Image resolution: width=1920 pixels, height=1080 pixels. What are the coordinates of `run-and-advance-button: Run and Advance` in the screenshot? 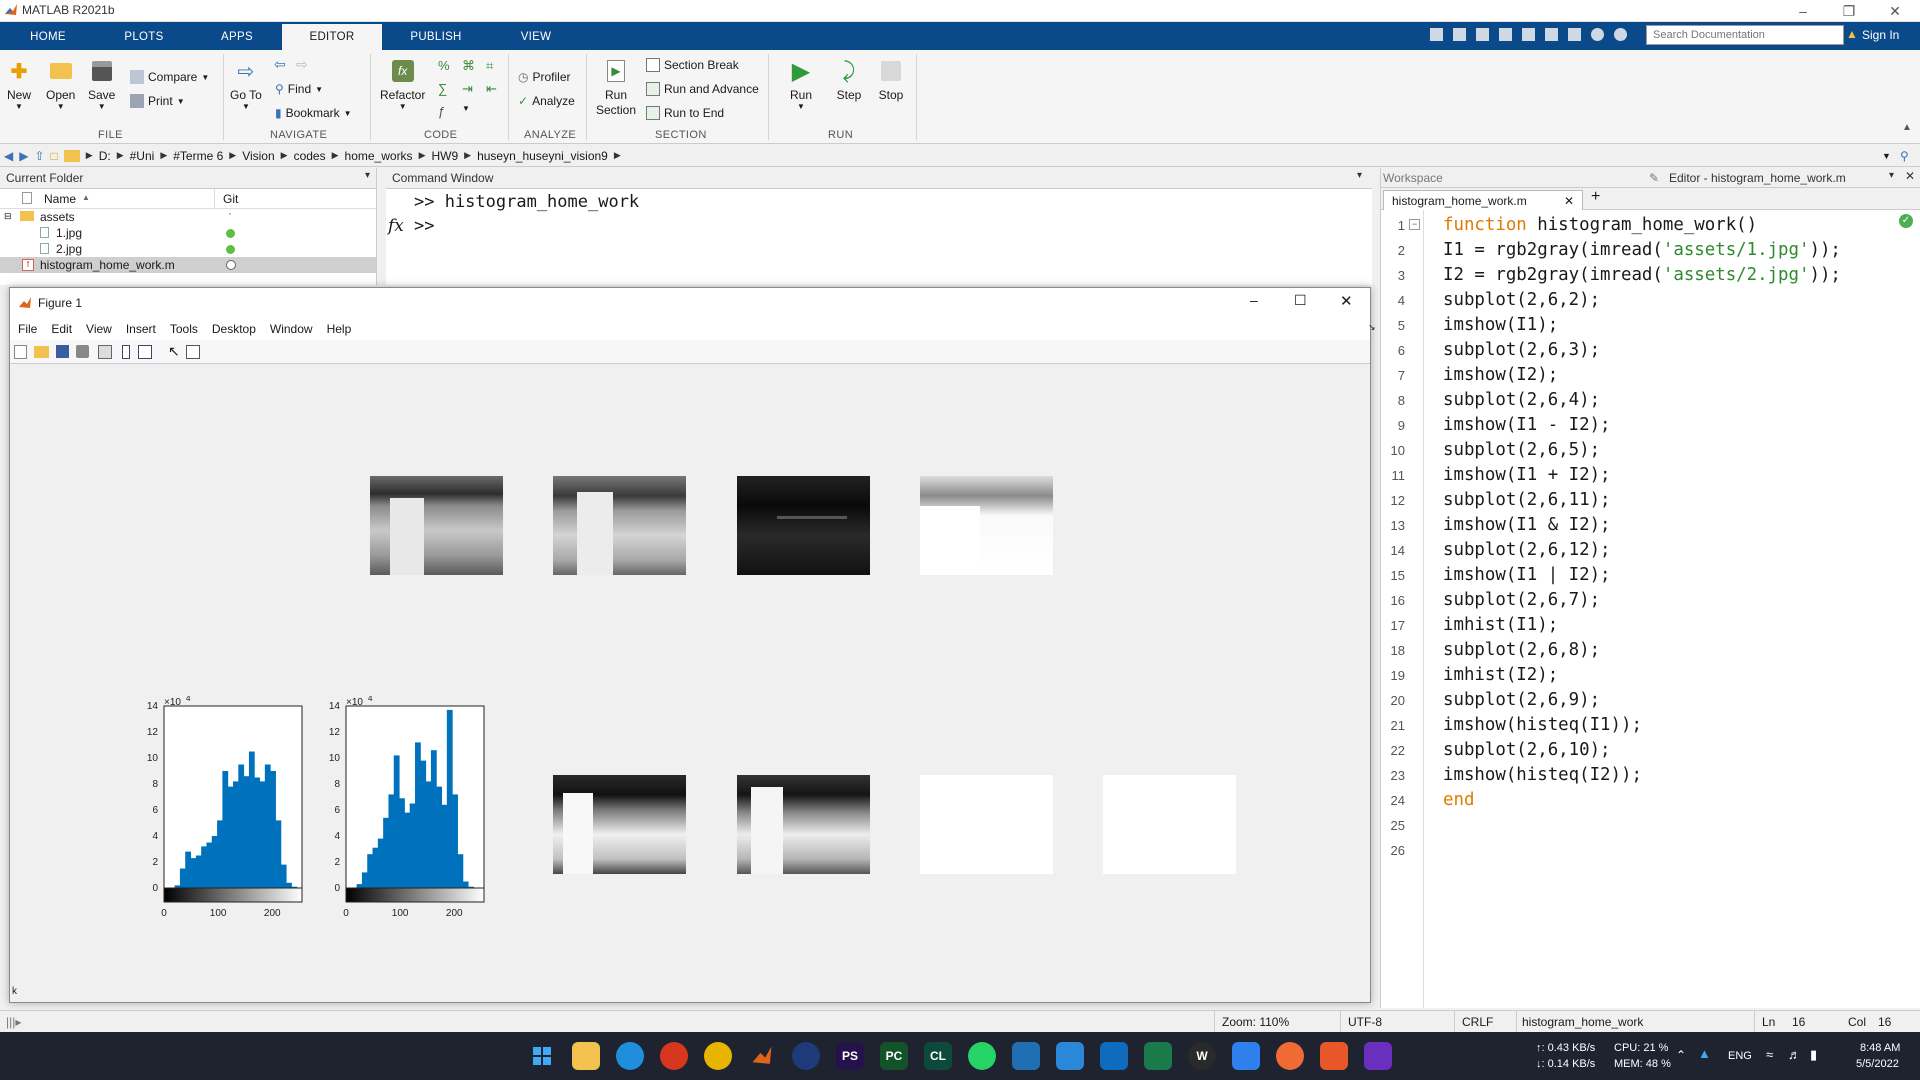 It's located at (702, 89).